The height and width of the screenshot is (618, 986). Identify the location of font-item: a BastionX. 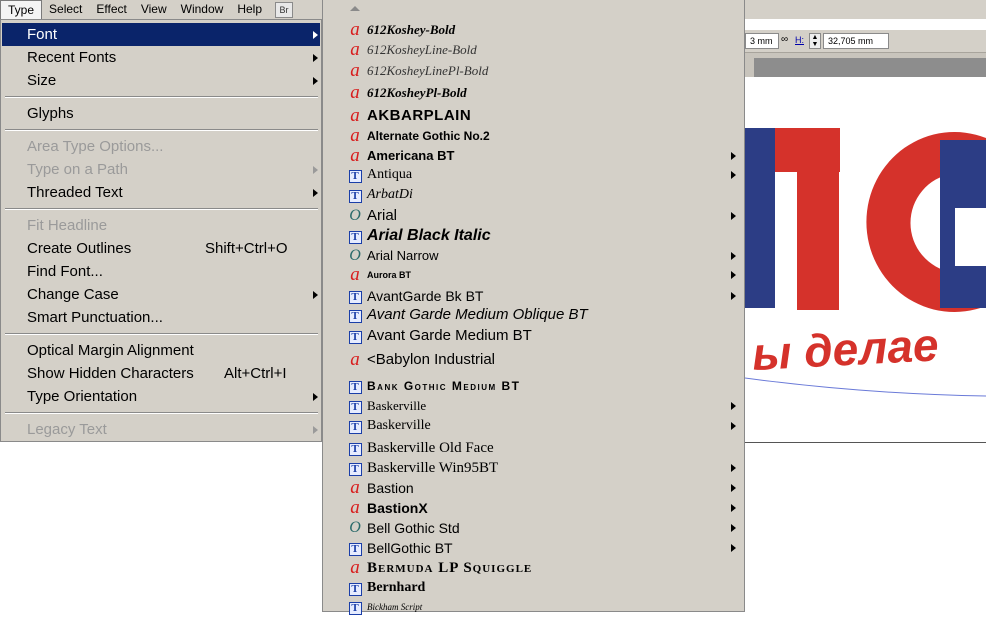
(533, 508).